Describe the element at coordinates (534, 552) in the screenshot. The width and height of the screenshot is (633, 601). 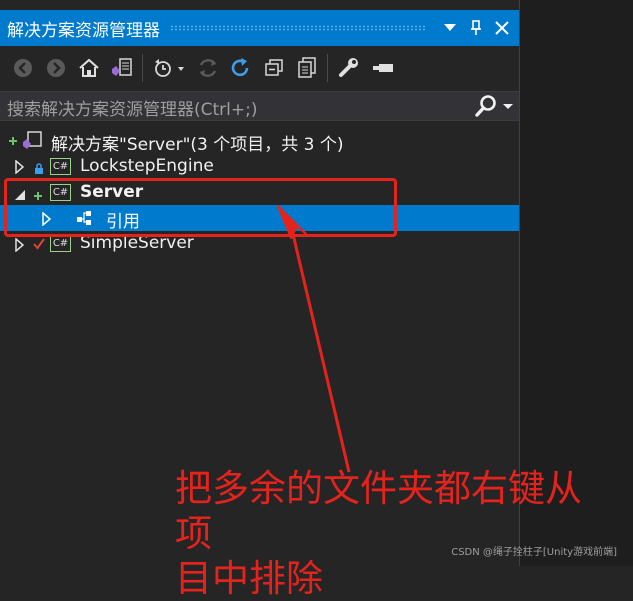
I see `watermark: CSDN @绳子拴柱子[Unity游戏前端]` at that location.